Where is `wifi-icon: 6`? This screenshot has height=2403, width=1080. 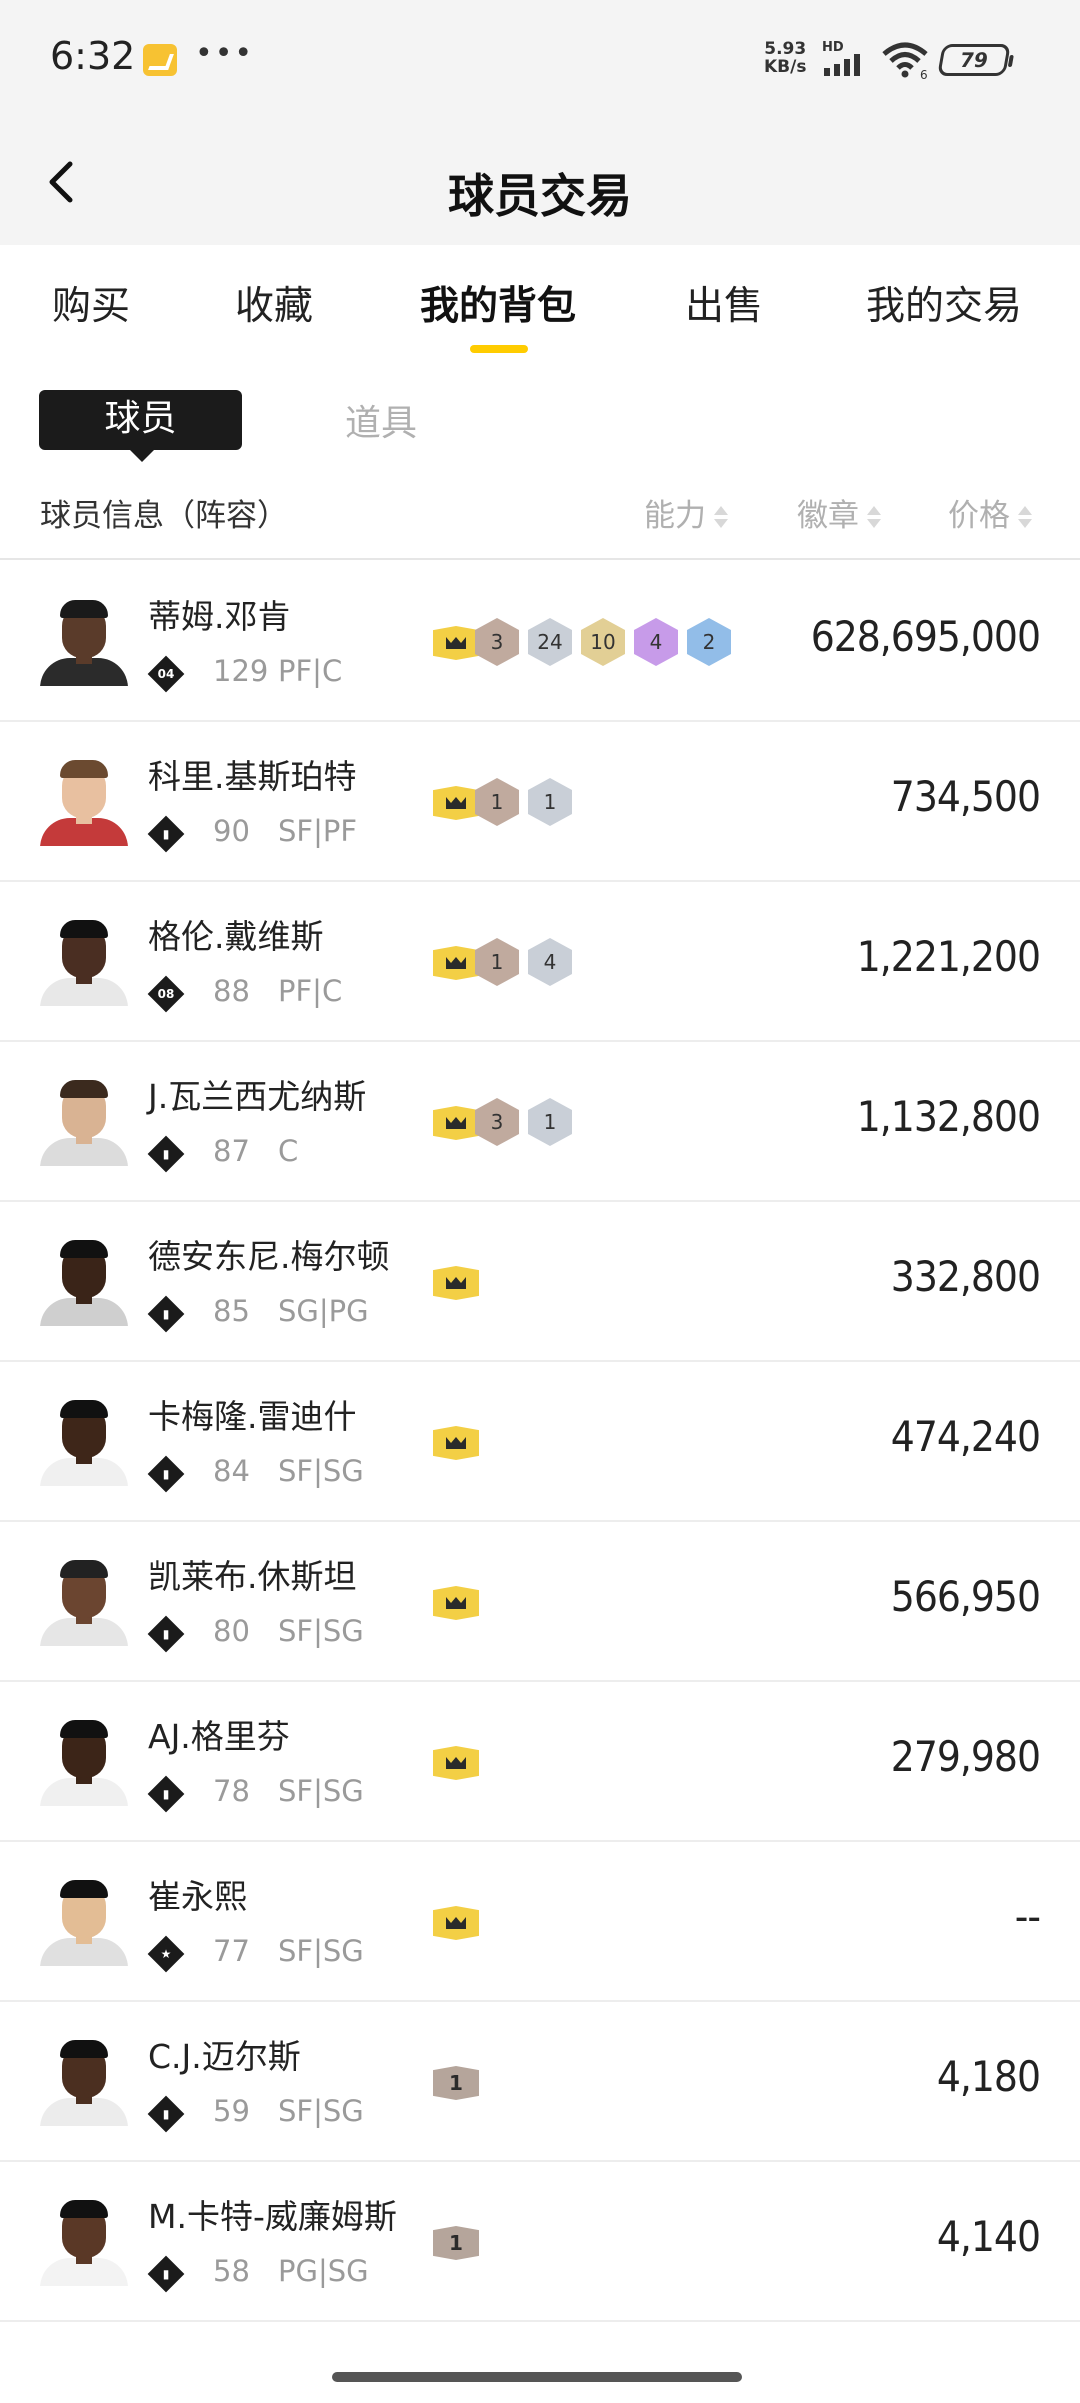
wifi-icon: 6 is located at coordinates (905, 61).